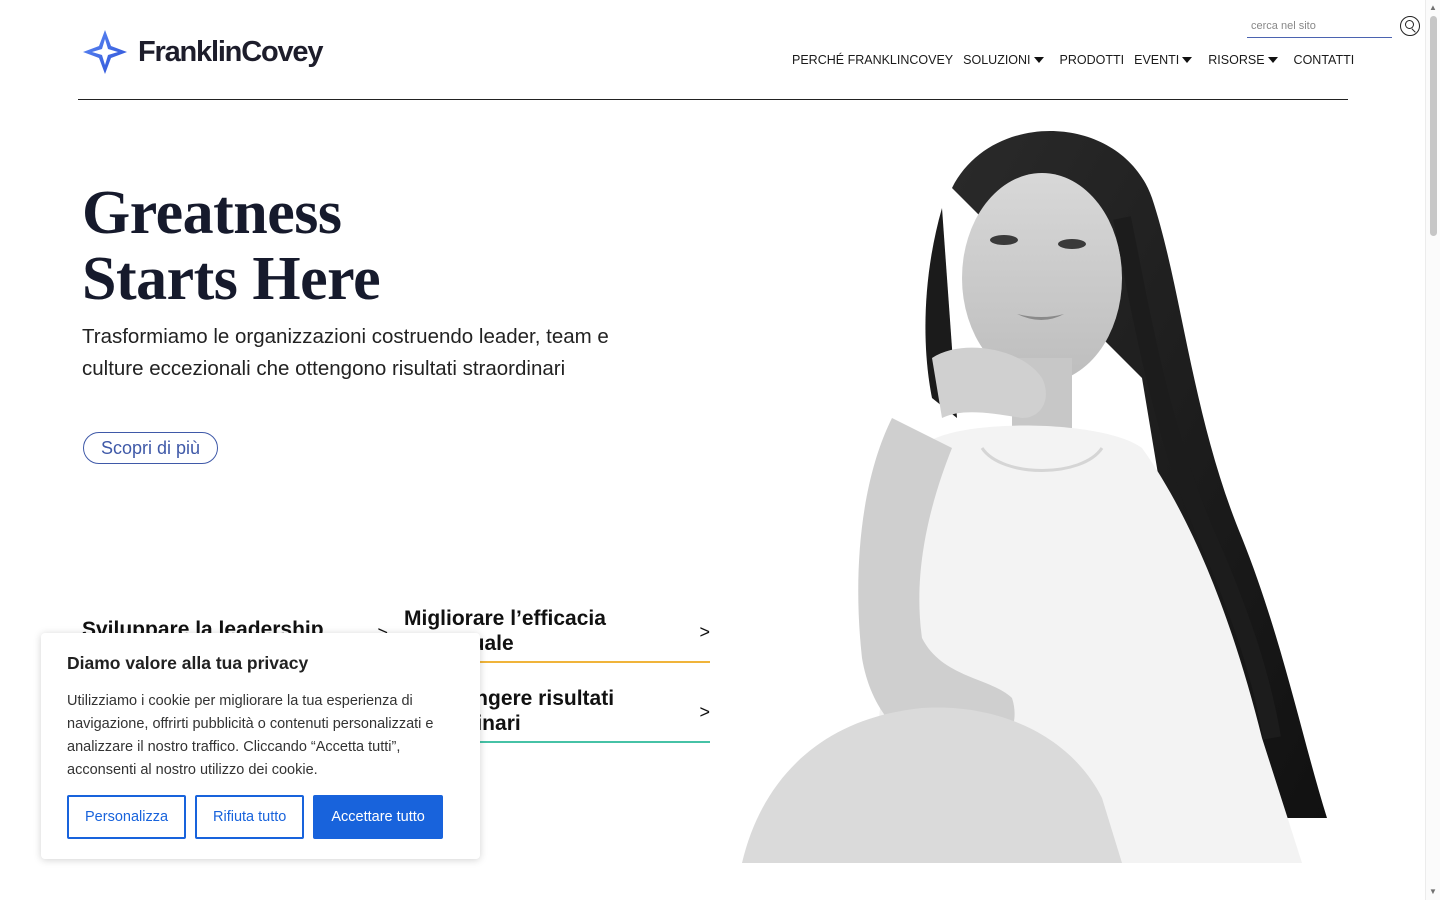 The image size is (1440, 900). I want to click on nav-label: SOLUZIONI, so click(997, 60).